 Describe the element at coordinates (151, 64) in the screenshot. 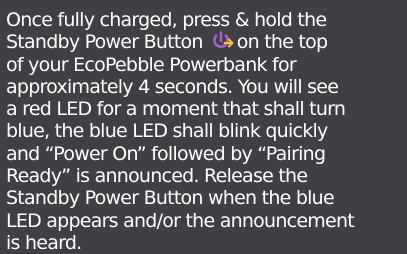

I see `instruction-line-3: of your EcoPebble Powerbank for` at that location.